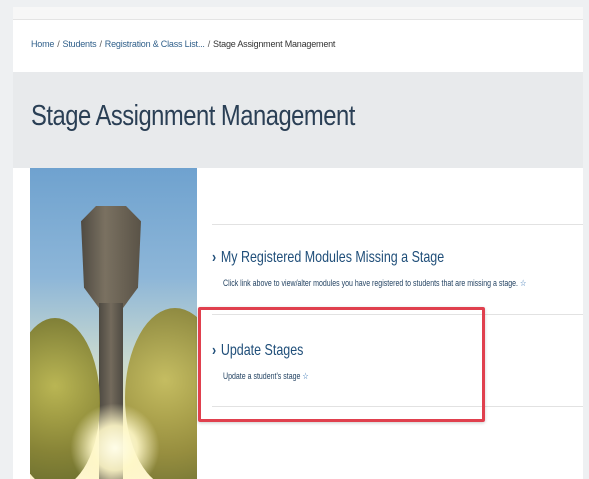  What do you see at coordinates (298, 13) in the screenshot?
I see `top-strip` at bounding box center [298, 13].